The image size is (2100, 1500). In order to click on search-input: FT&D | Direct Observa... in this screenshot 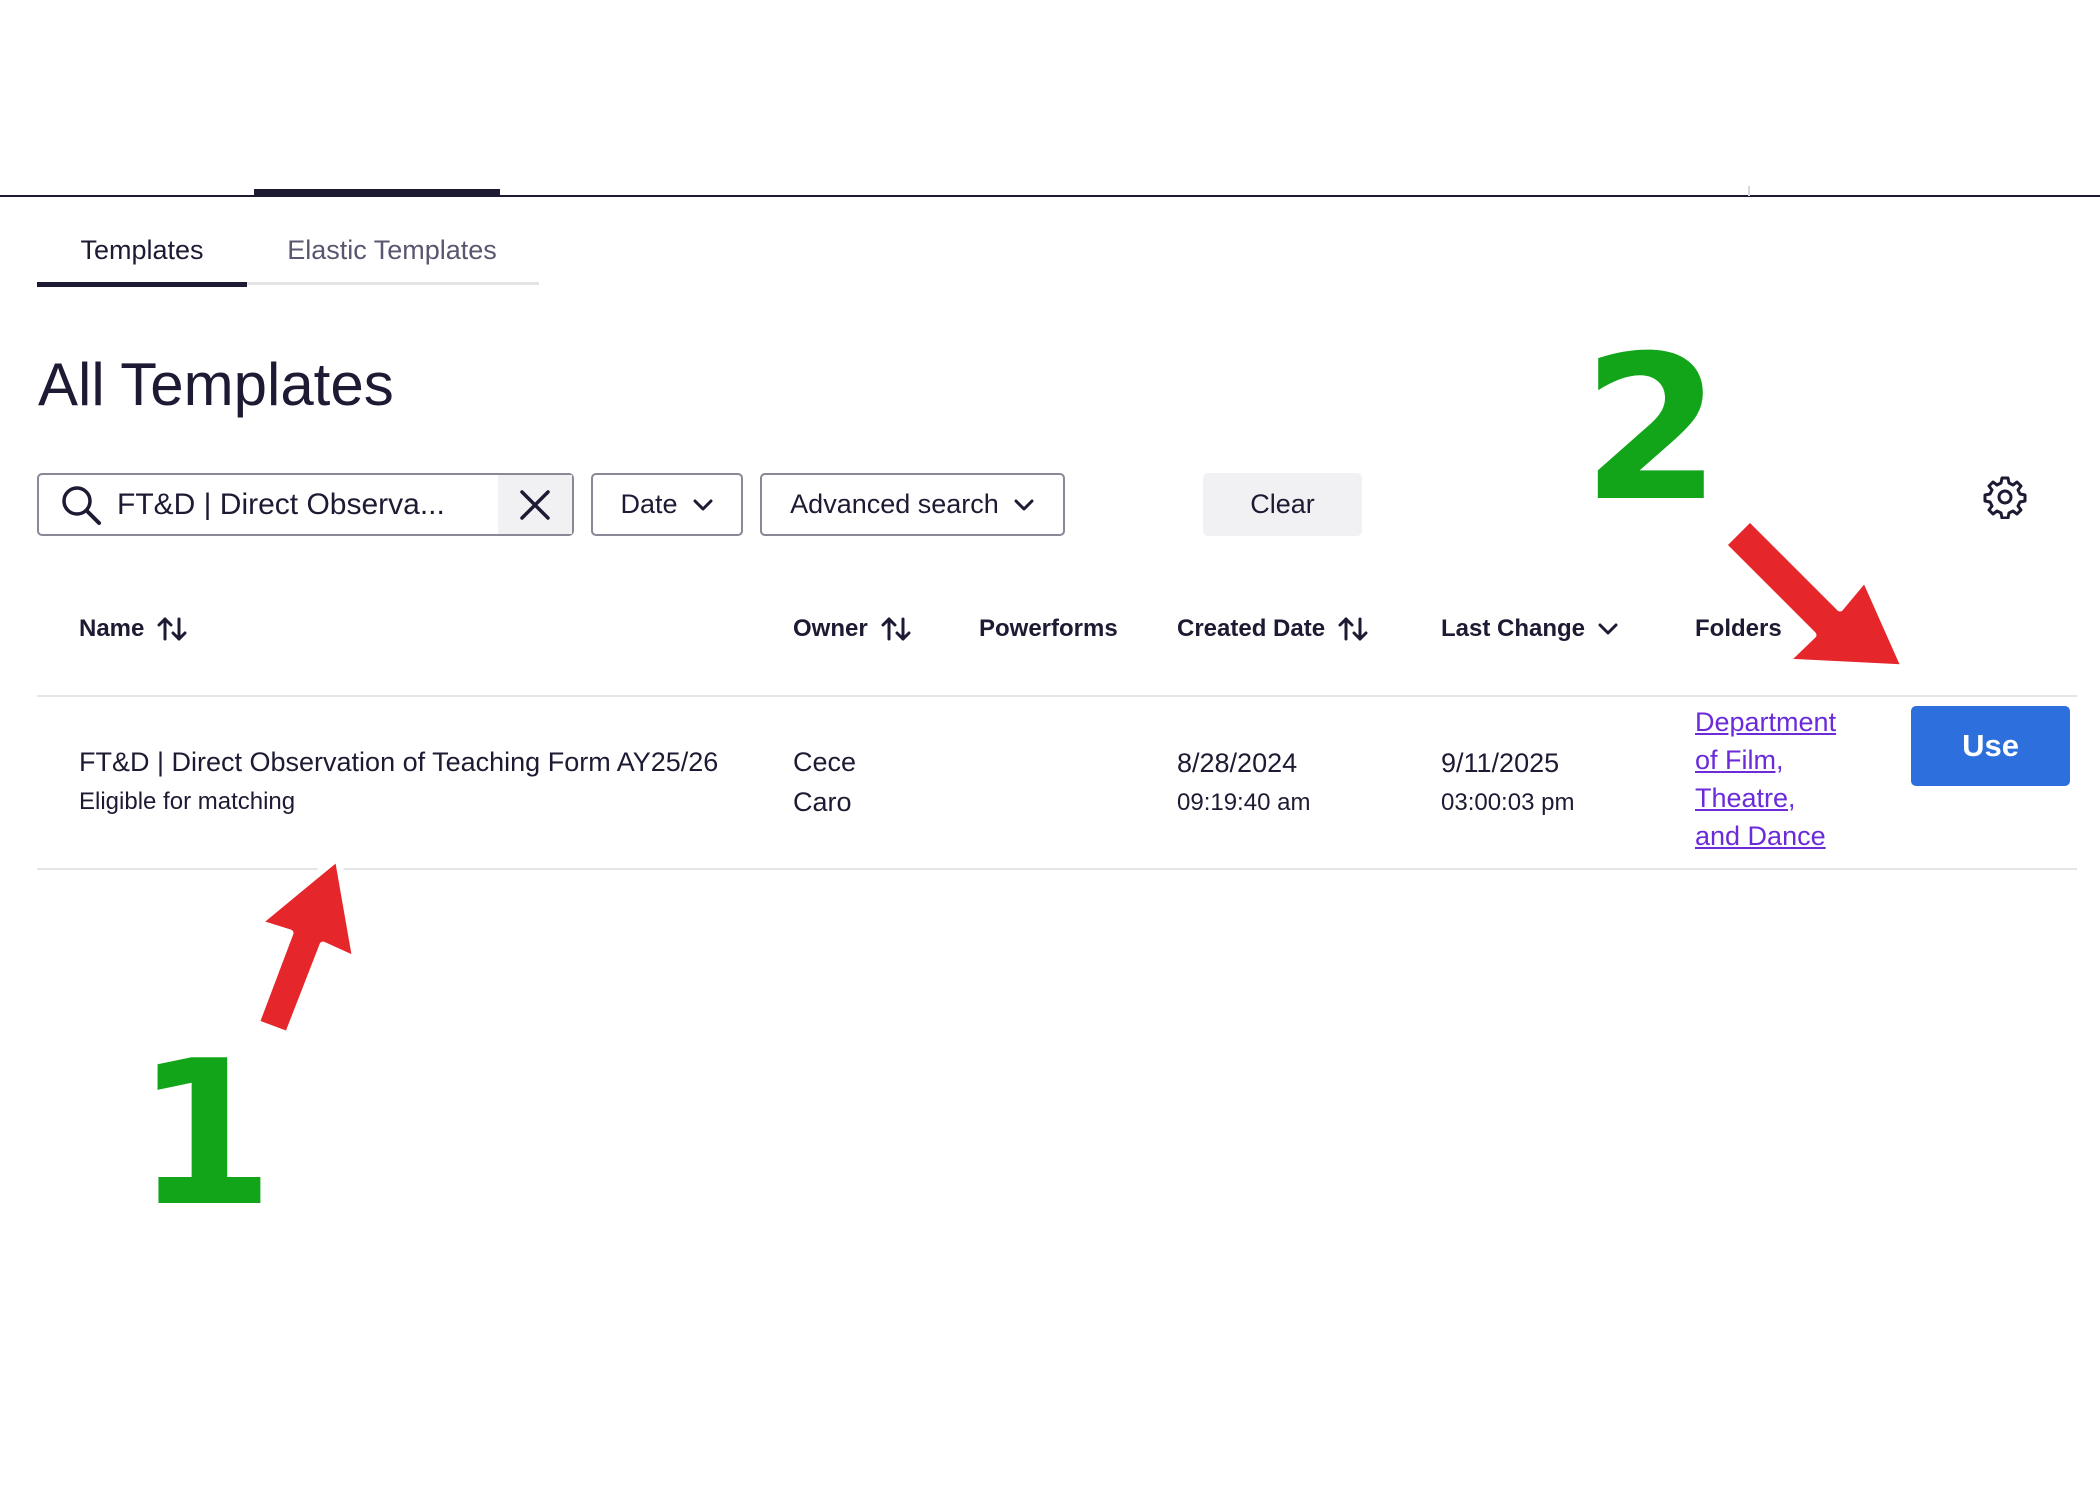, I will do `click(305, 504)`.